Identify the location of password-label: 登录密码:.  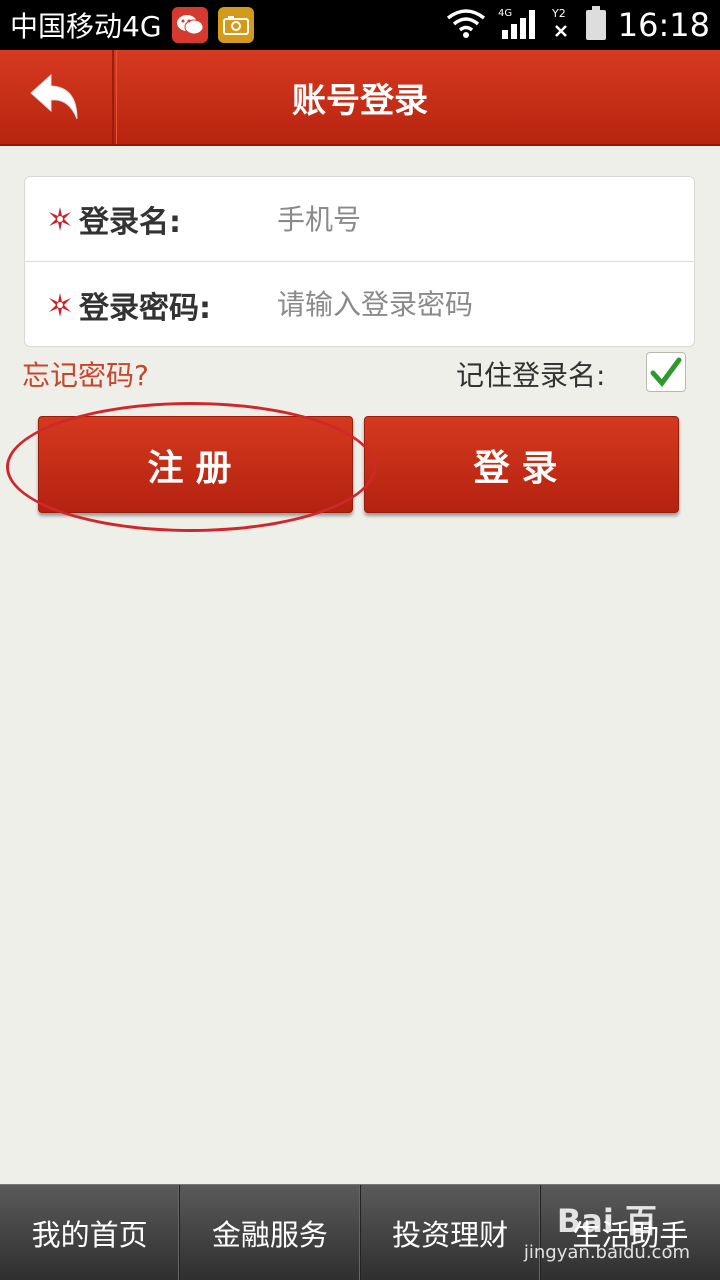
(145, 308).